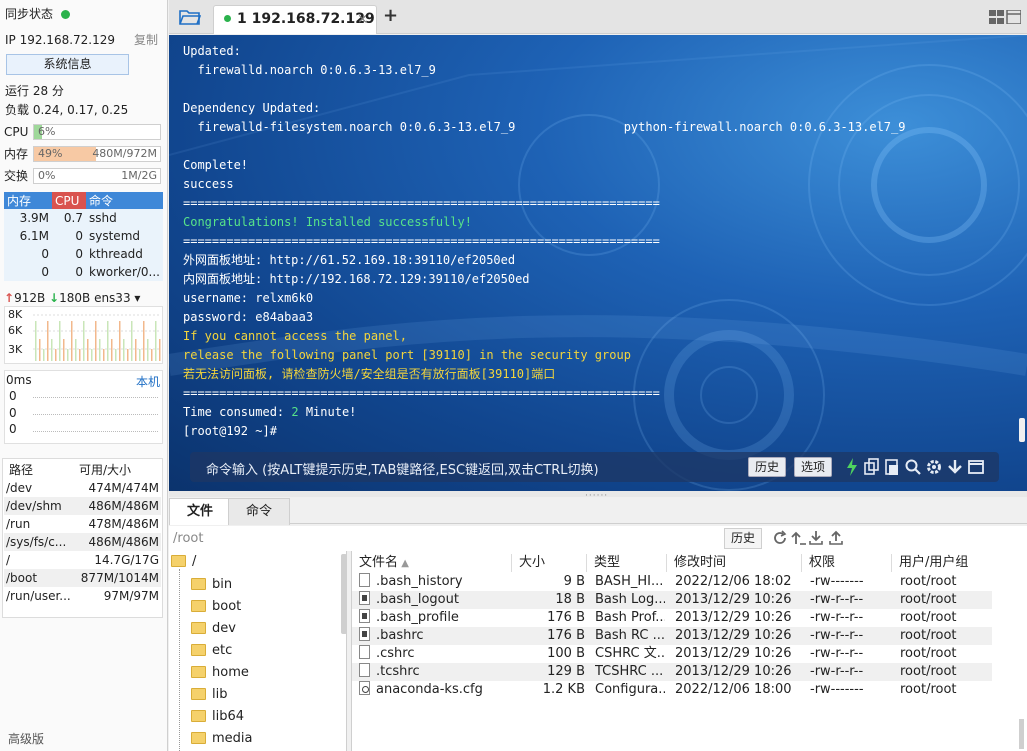 The width and height of the screenshot is (1027, 751). I want to click on tab-session-1: 1 192.168.72.129 ×, so click(295, 19).